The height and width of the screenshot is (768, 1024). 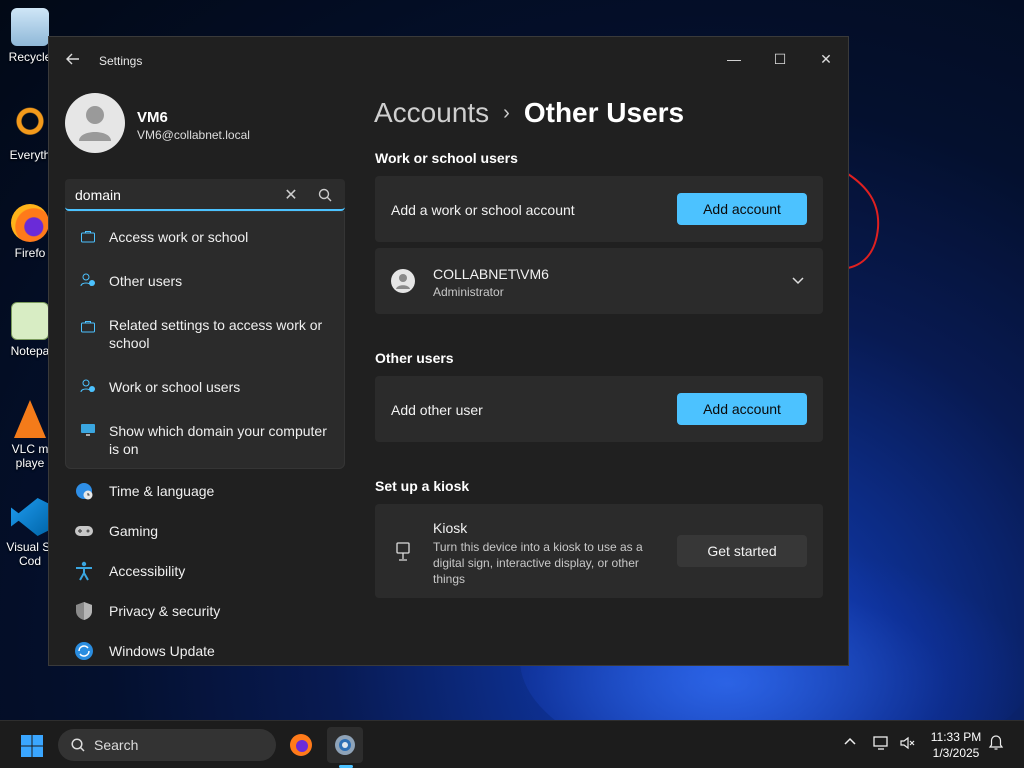 What do you see at coordinates (208, 530) in the screenshot?
I see `nav-item-gaming: Gaming` at bounding box center [208, 530].